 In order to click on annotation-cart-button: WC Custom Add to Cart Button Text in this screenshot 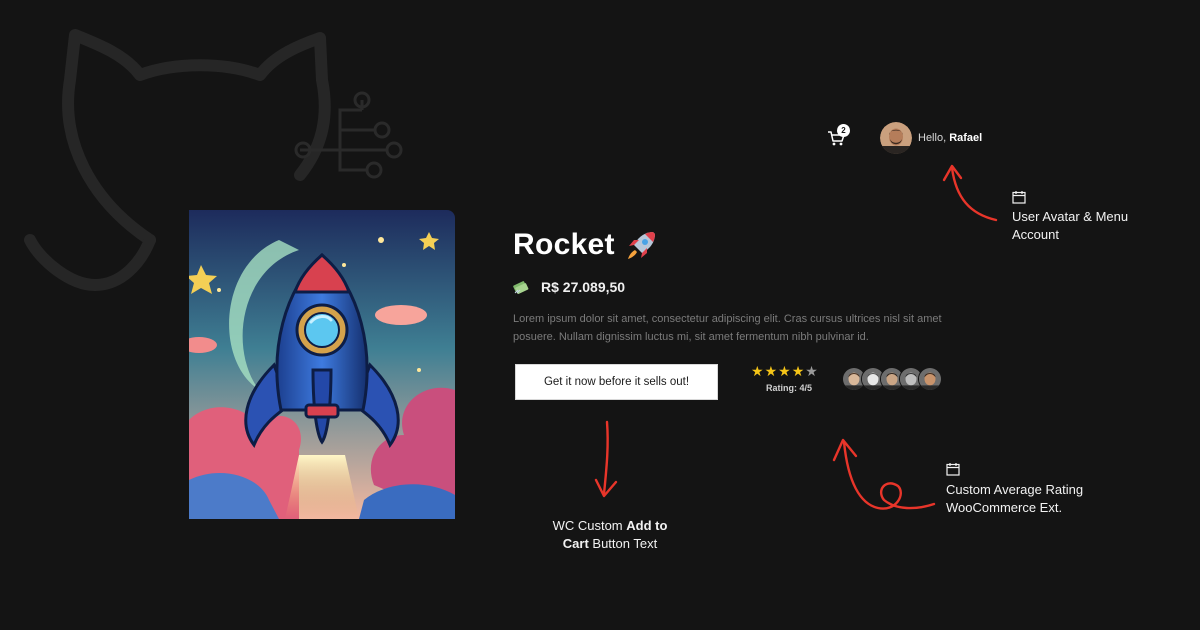, I will do `click(610, 534)`.